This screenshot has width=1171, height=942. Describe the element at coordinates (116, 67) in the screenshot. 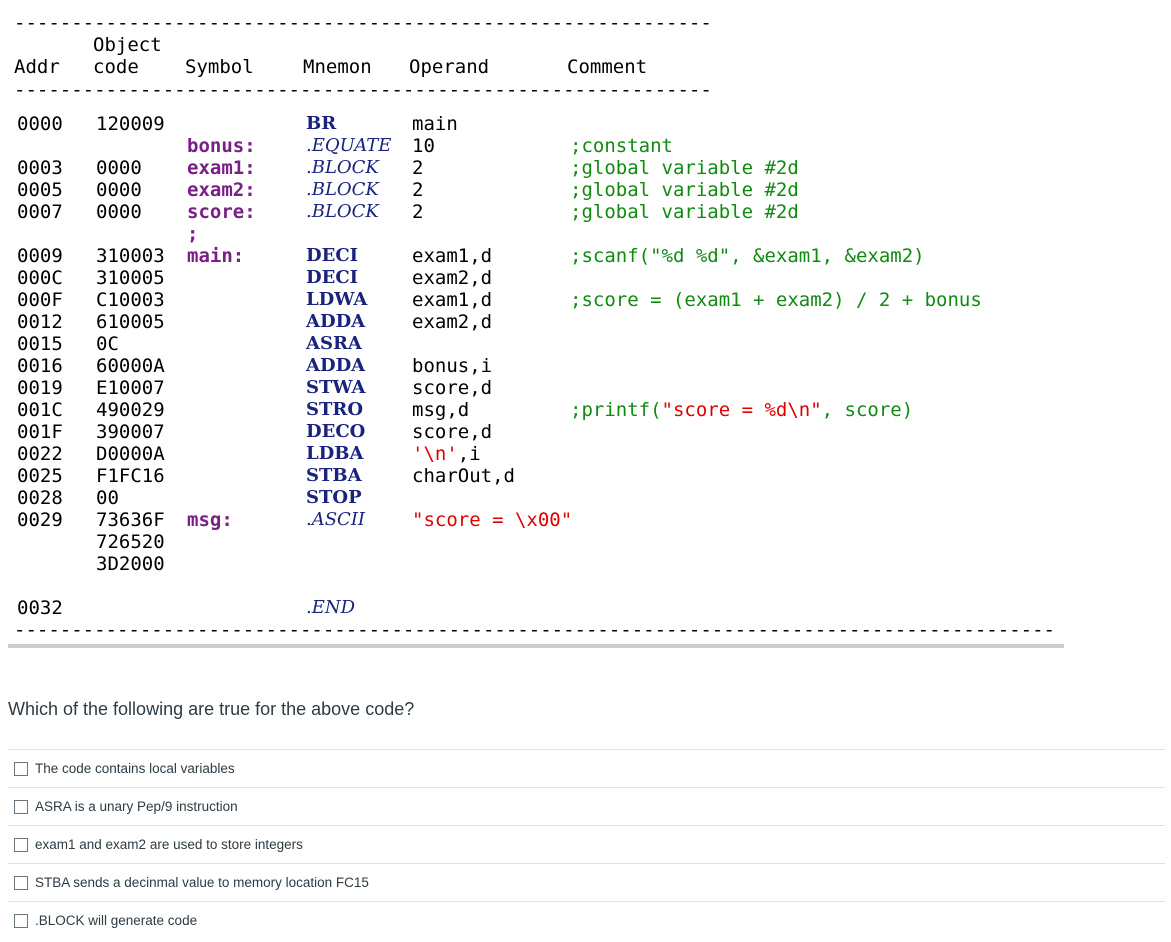

I see `header-code: code` at that location.